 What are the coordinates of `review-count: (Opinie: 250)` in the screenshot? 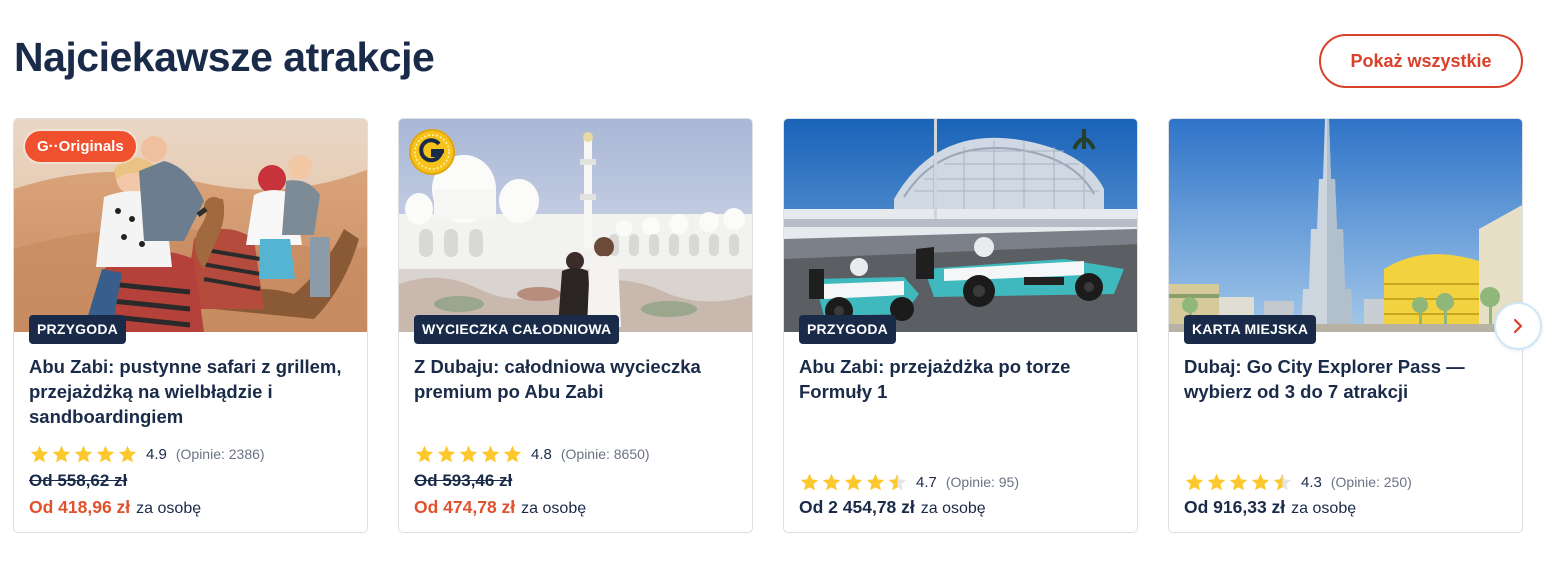 It's located at (1371, 482).